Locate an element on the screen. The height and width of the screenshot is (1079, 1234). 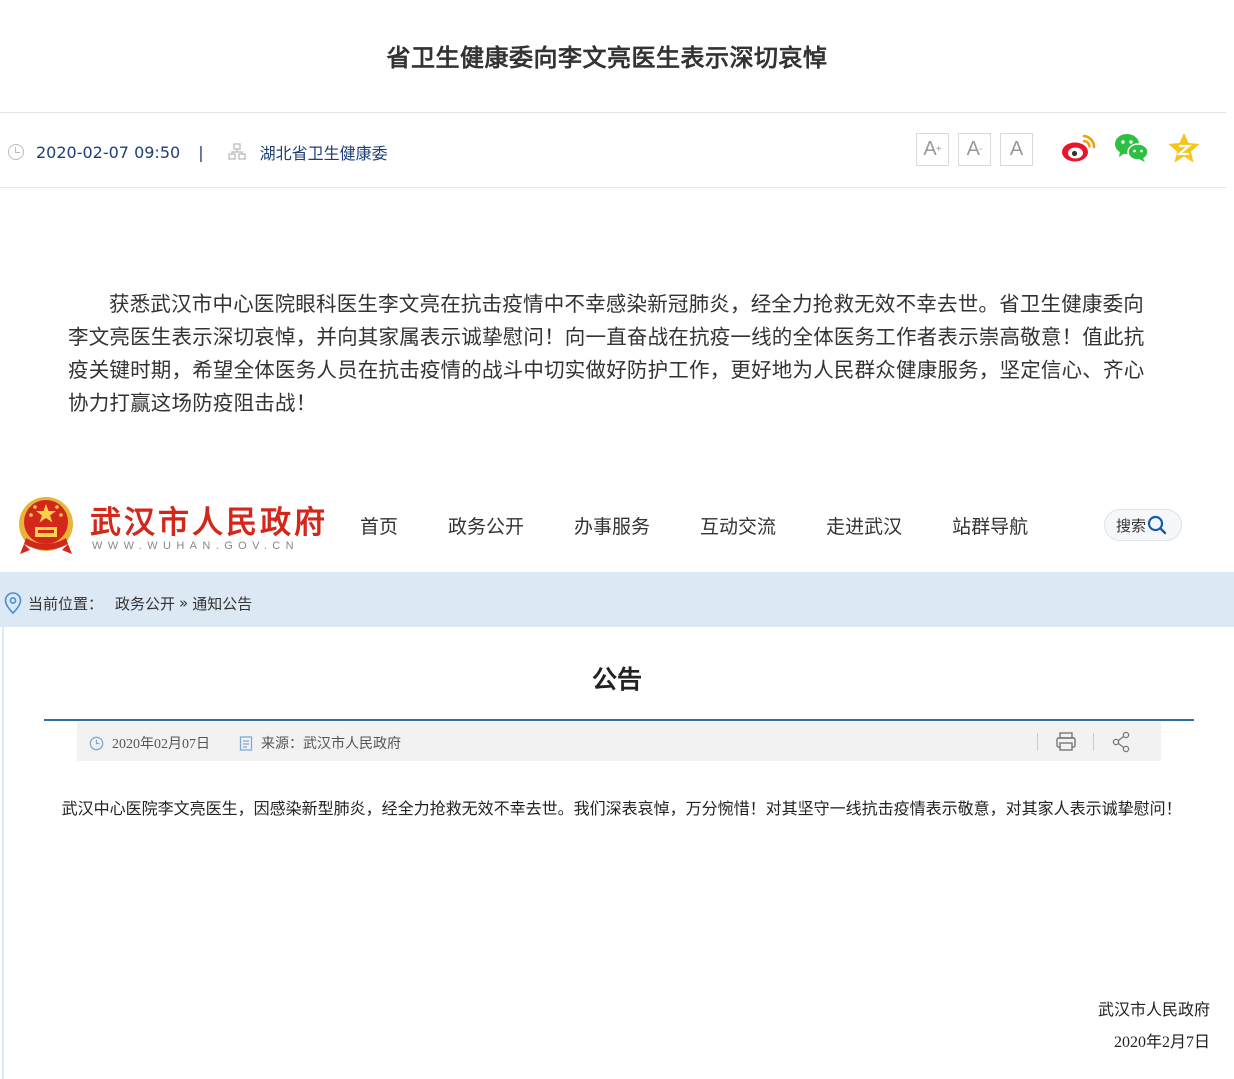
font-size-controls: A + A- A is located at coordinates (974, 149).